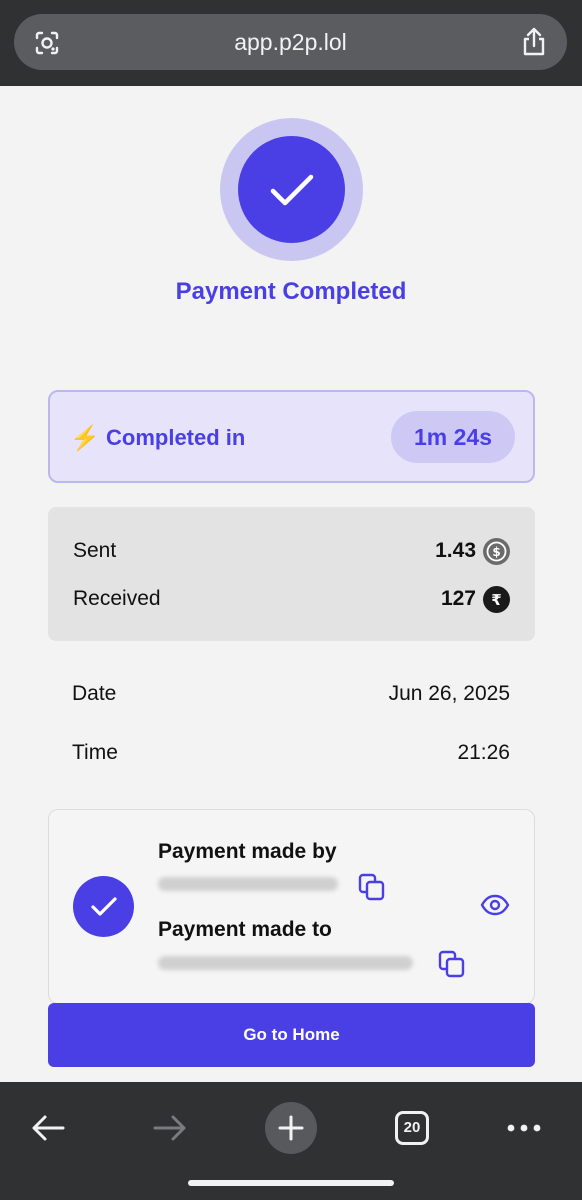 The height and width of the screenshot is (1200, 582). I want to click on home-indicator, so click(291, 1183).